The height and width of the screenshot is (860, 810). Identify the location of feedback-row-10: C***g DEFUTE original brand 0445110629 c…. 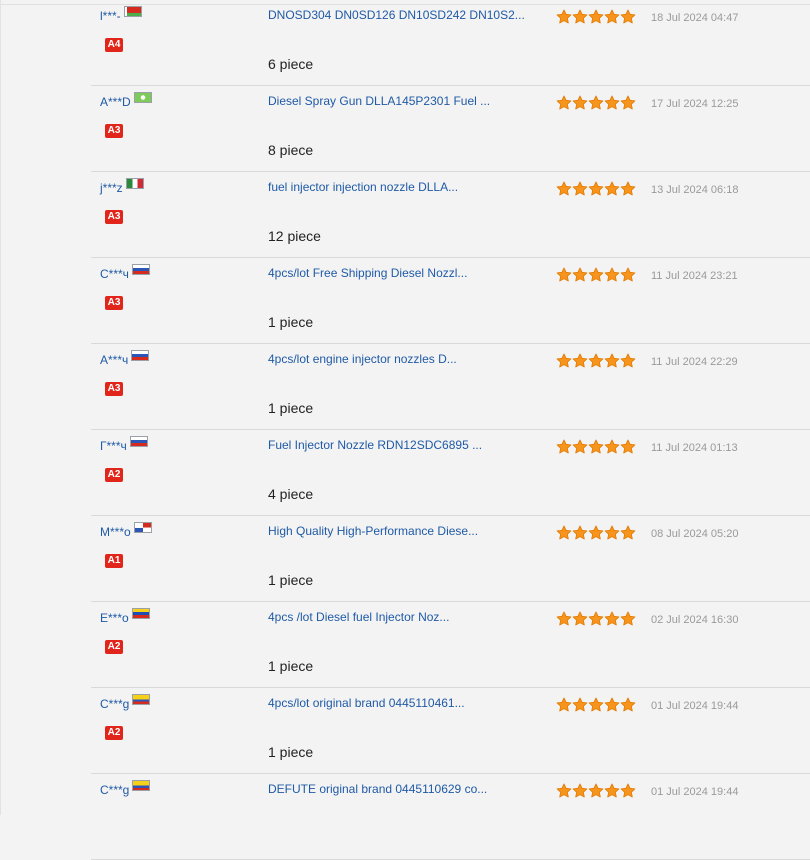
(405, 817).